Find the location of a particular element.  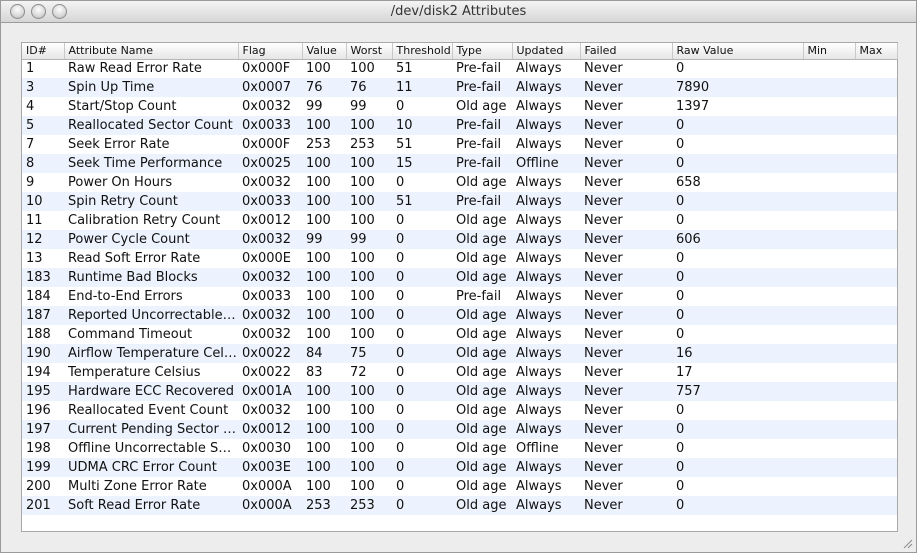

cell-id: 7 is located at coordinates (30, 144).